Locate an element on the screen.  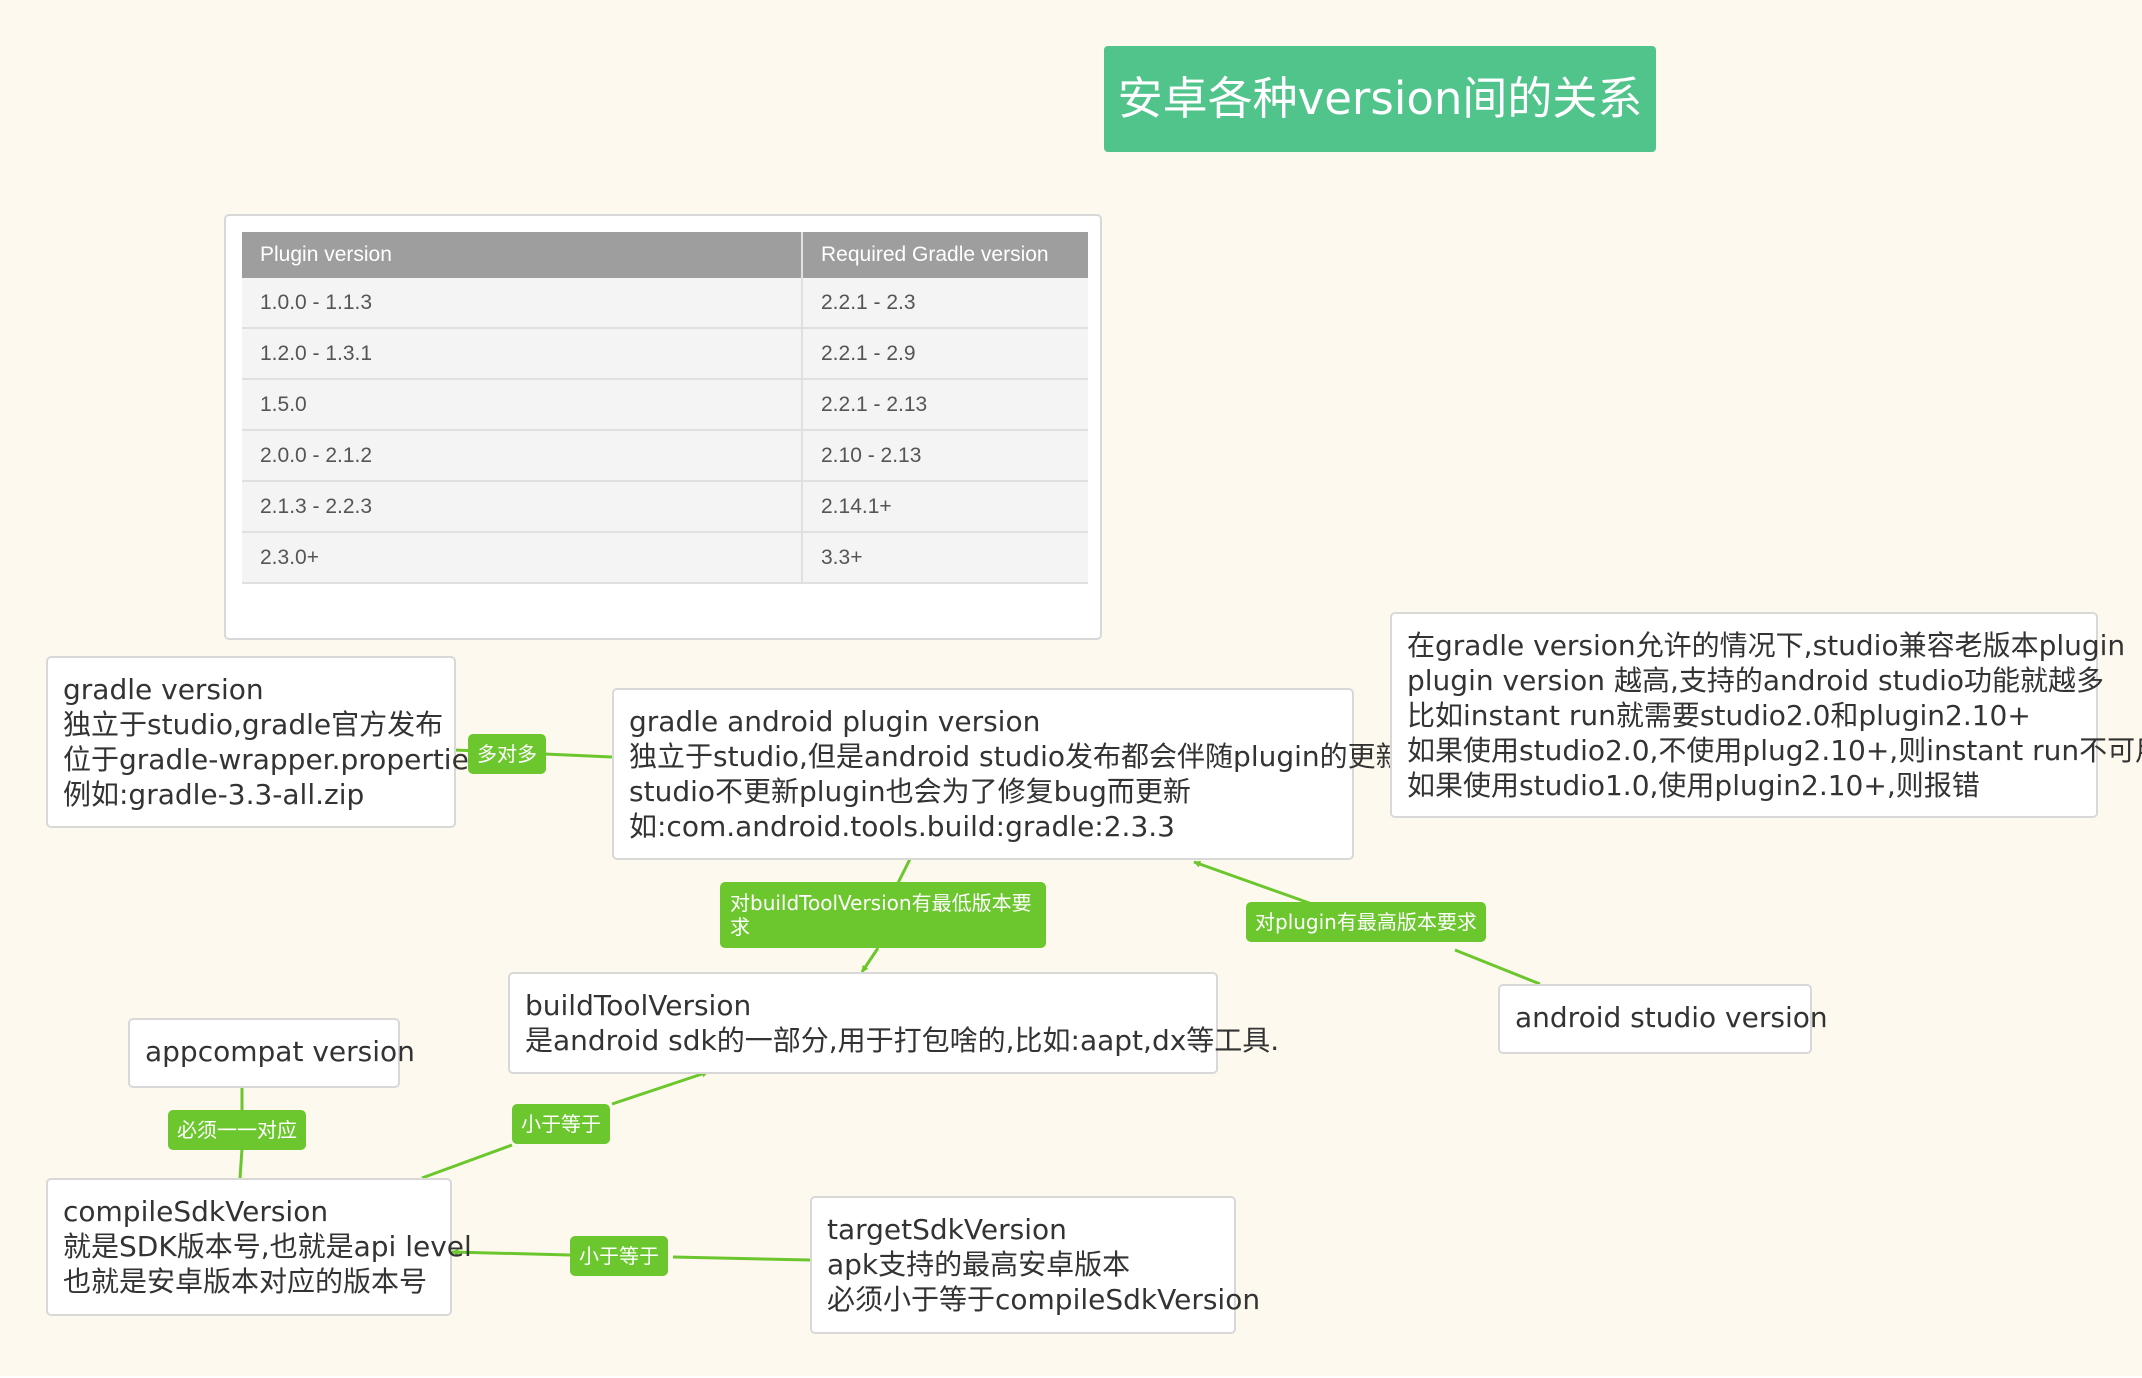
node-line: studio不更新plugin也会为了修复bug而更新 is located at coordinates (910, 791).